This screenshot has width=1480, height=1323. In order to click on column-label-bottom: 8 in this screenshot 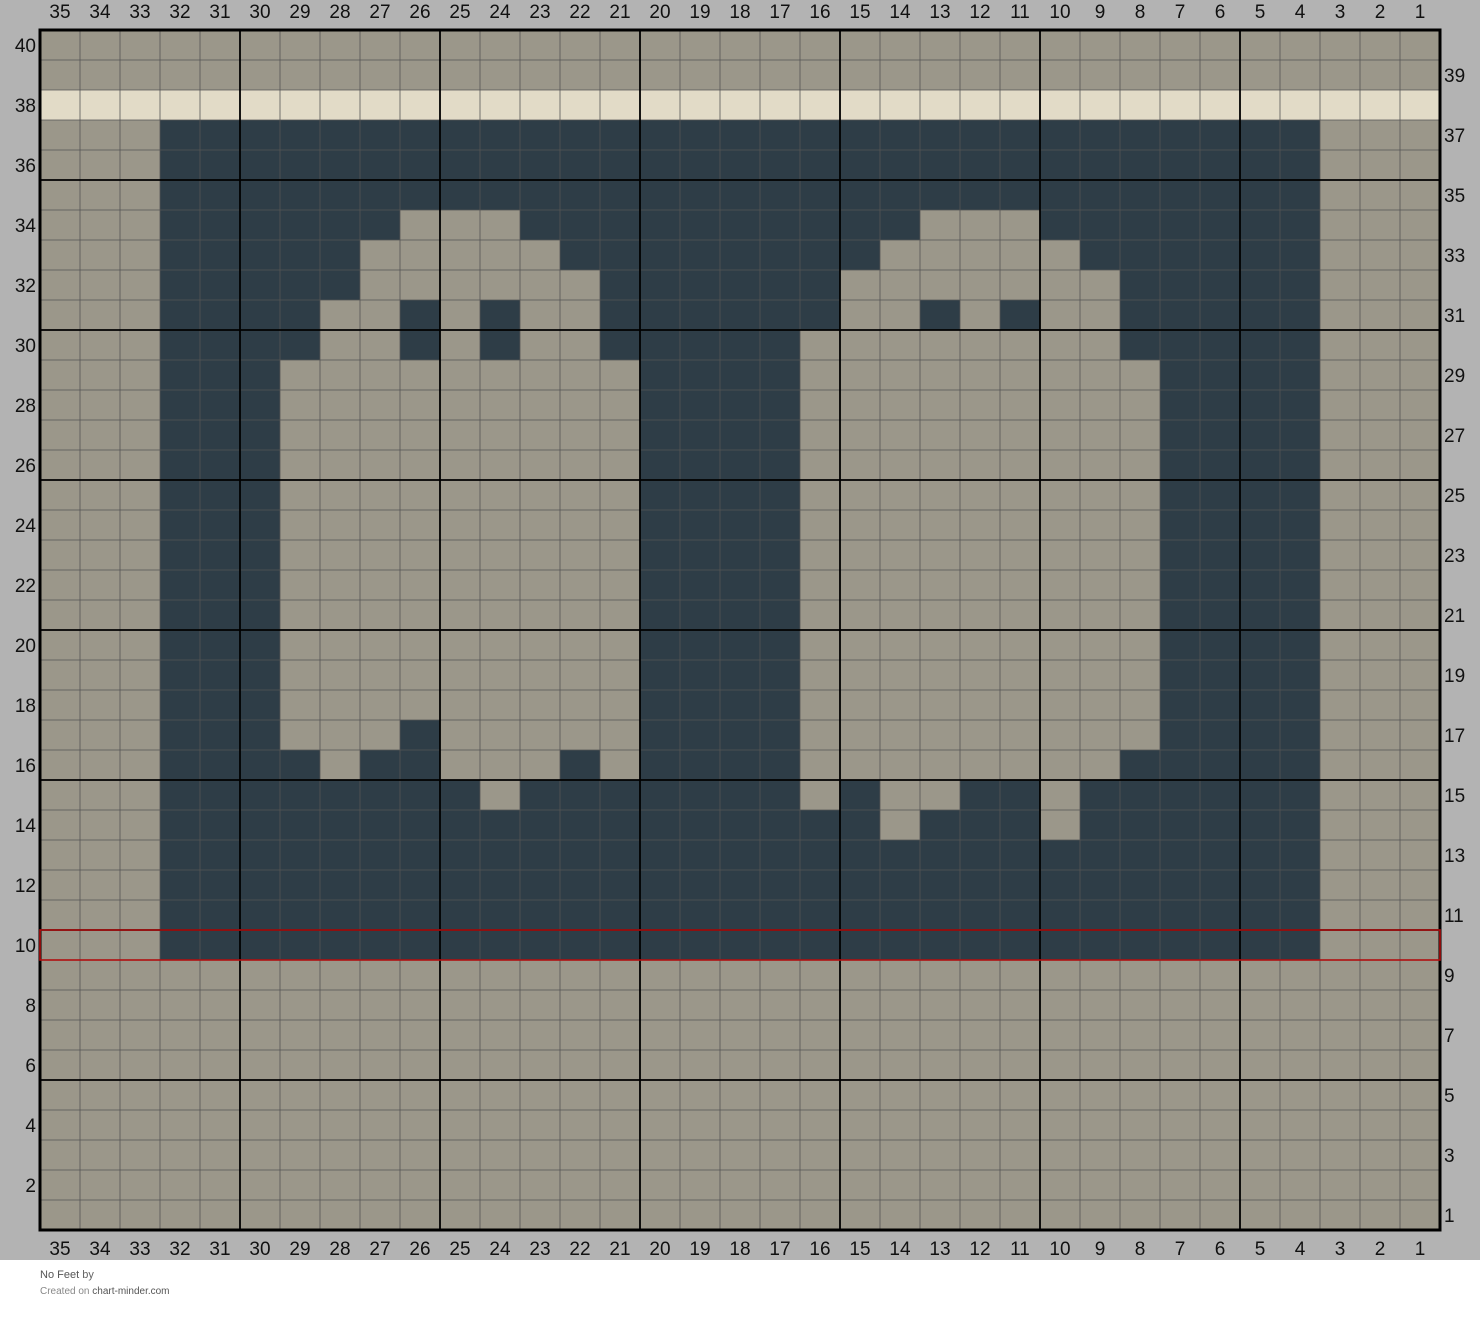, I will do `click(1140, 1249)`.